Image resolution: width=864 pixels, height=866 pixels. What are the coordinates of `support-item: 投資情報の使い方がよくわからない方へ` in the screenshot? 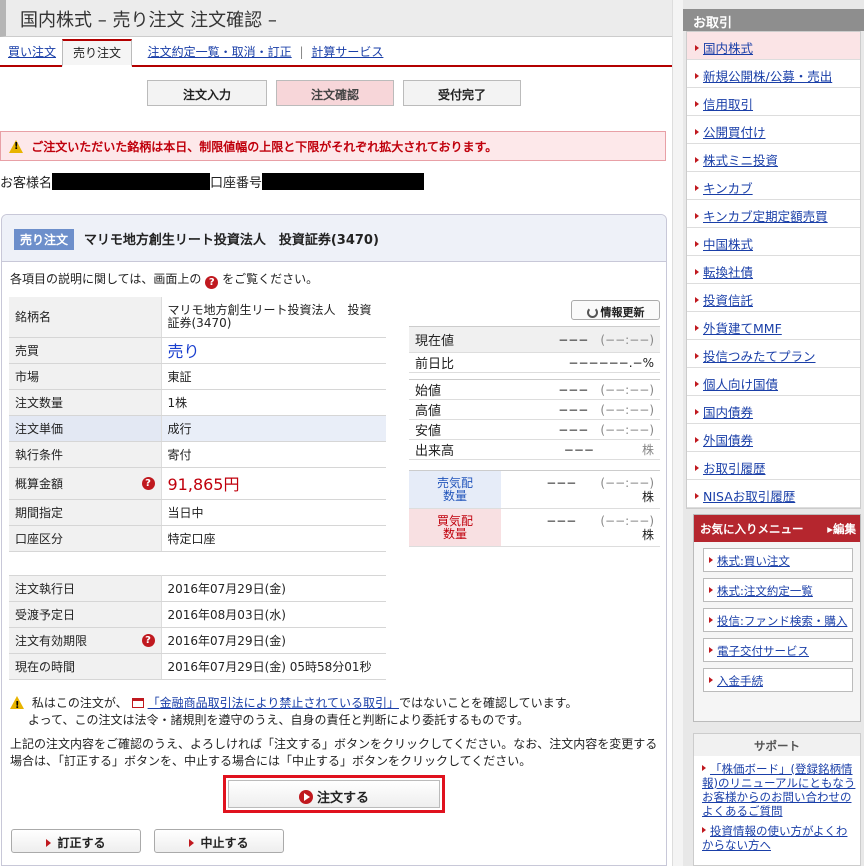 It's located at (777, 835).